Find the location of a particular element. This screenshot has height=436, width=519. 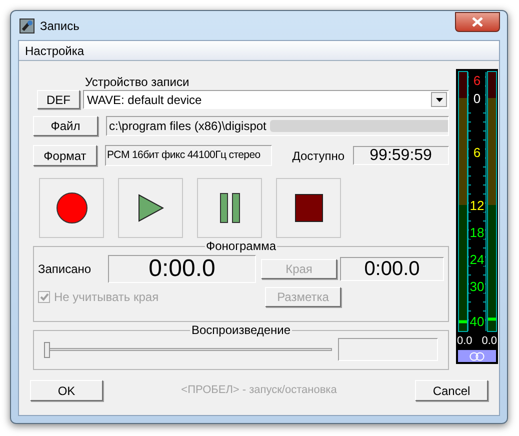

microphone-icon is located at coordinates (27, 26).